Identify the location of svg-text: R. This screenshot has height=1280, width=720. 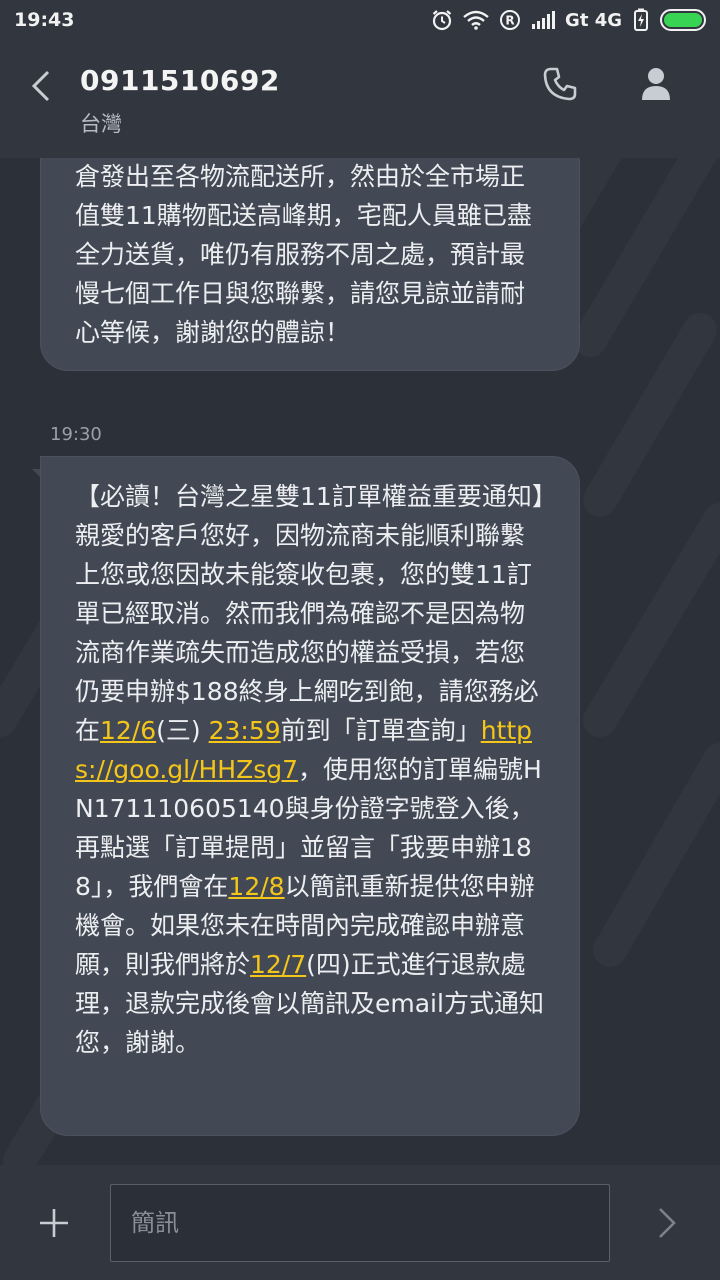
(509, 21).